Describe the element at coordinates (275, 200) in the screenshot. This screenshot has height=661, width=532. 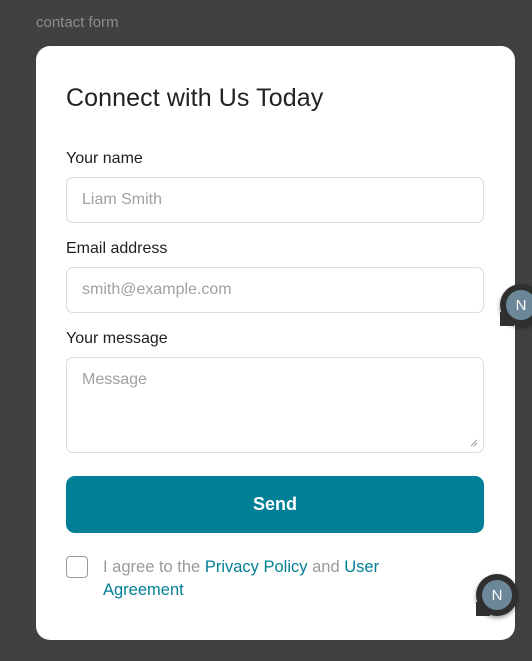
I see `name-input: Liam Smith` at that location.